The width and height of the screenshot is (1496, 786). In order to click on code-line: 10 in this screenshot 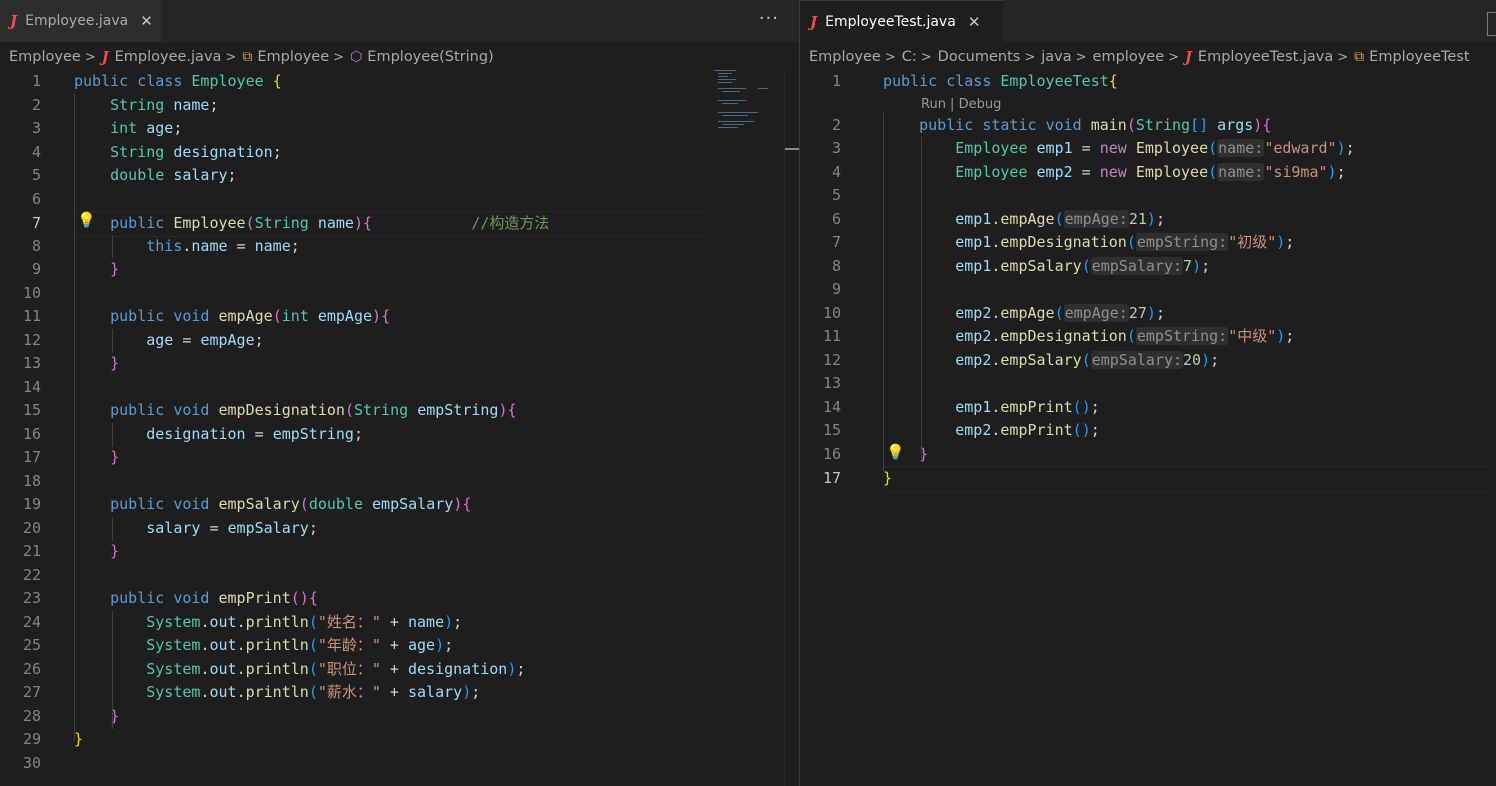, I will do `click(399, 294)`.